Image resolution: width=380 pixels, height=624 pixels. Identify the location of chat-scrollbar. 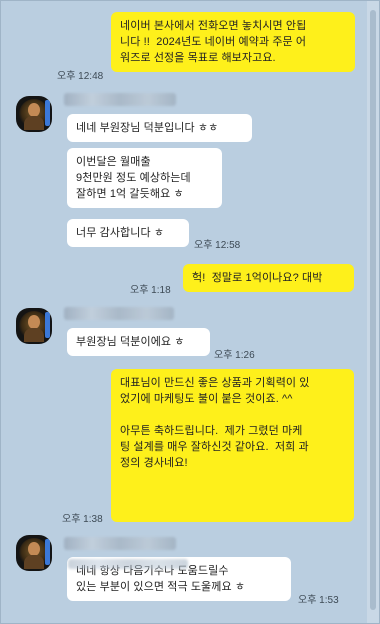
(373, 312).